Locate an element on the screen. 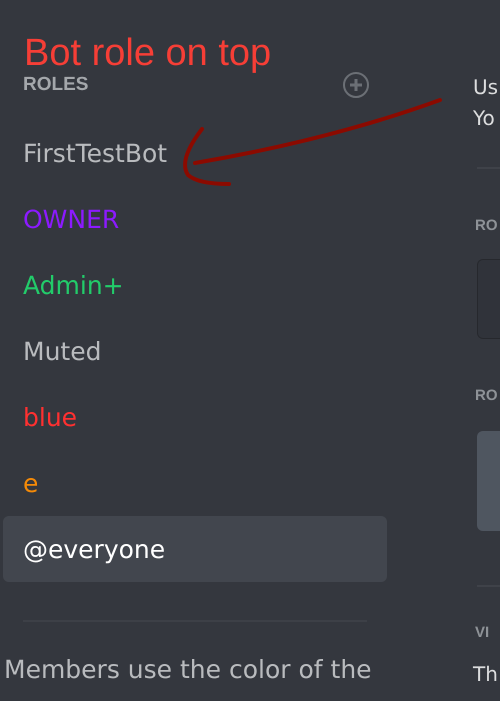 This screenshot has height=701, width=500. add-icon is located at coordinates (356, 85).